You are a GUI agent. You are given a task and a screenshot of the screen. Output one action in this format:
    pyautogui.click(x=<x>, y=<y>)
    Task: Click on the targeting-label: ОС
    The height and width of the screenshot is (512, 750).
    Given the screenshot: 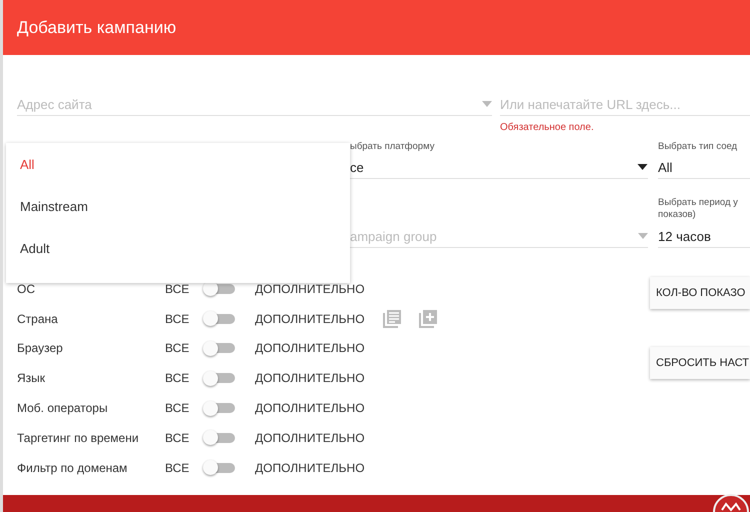 What is the action you would take?
    pyautogui.click(x=26, y=289)
    